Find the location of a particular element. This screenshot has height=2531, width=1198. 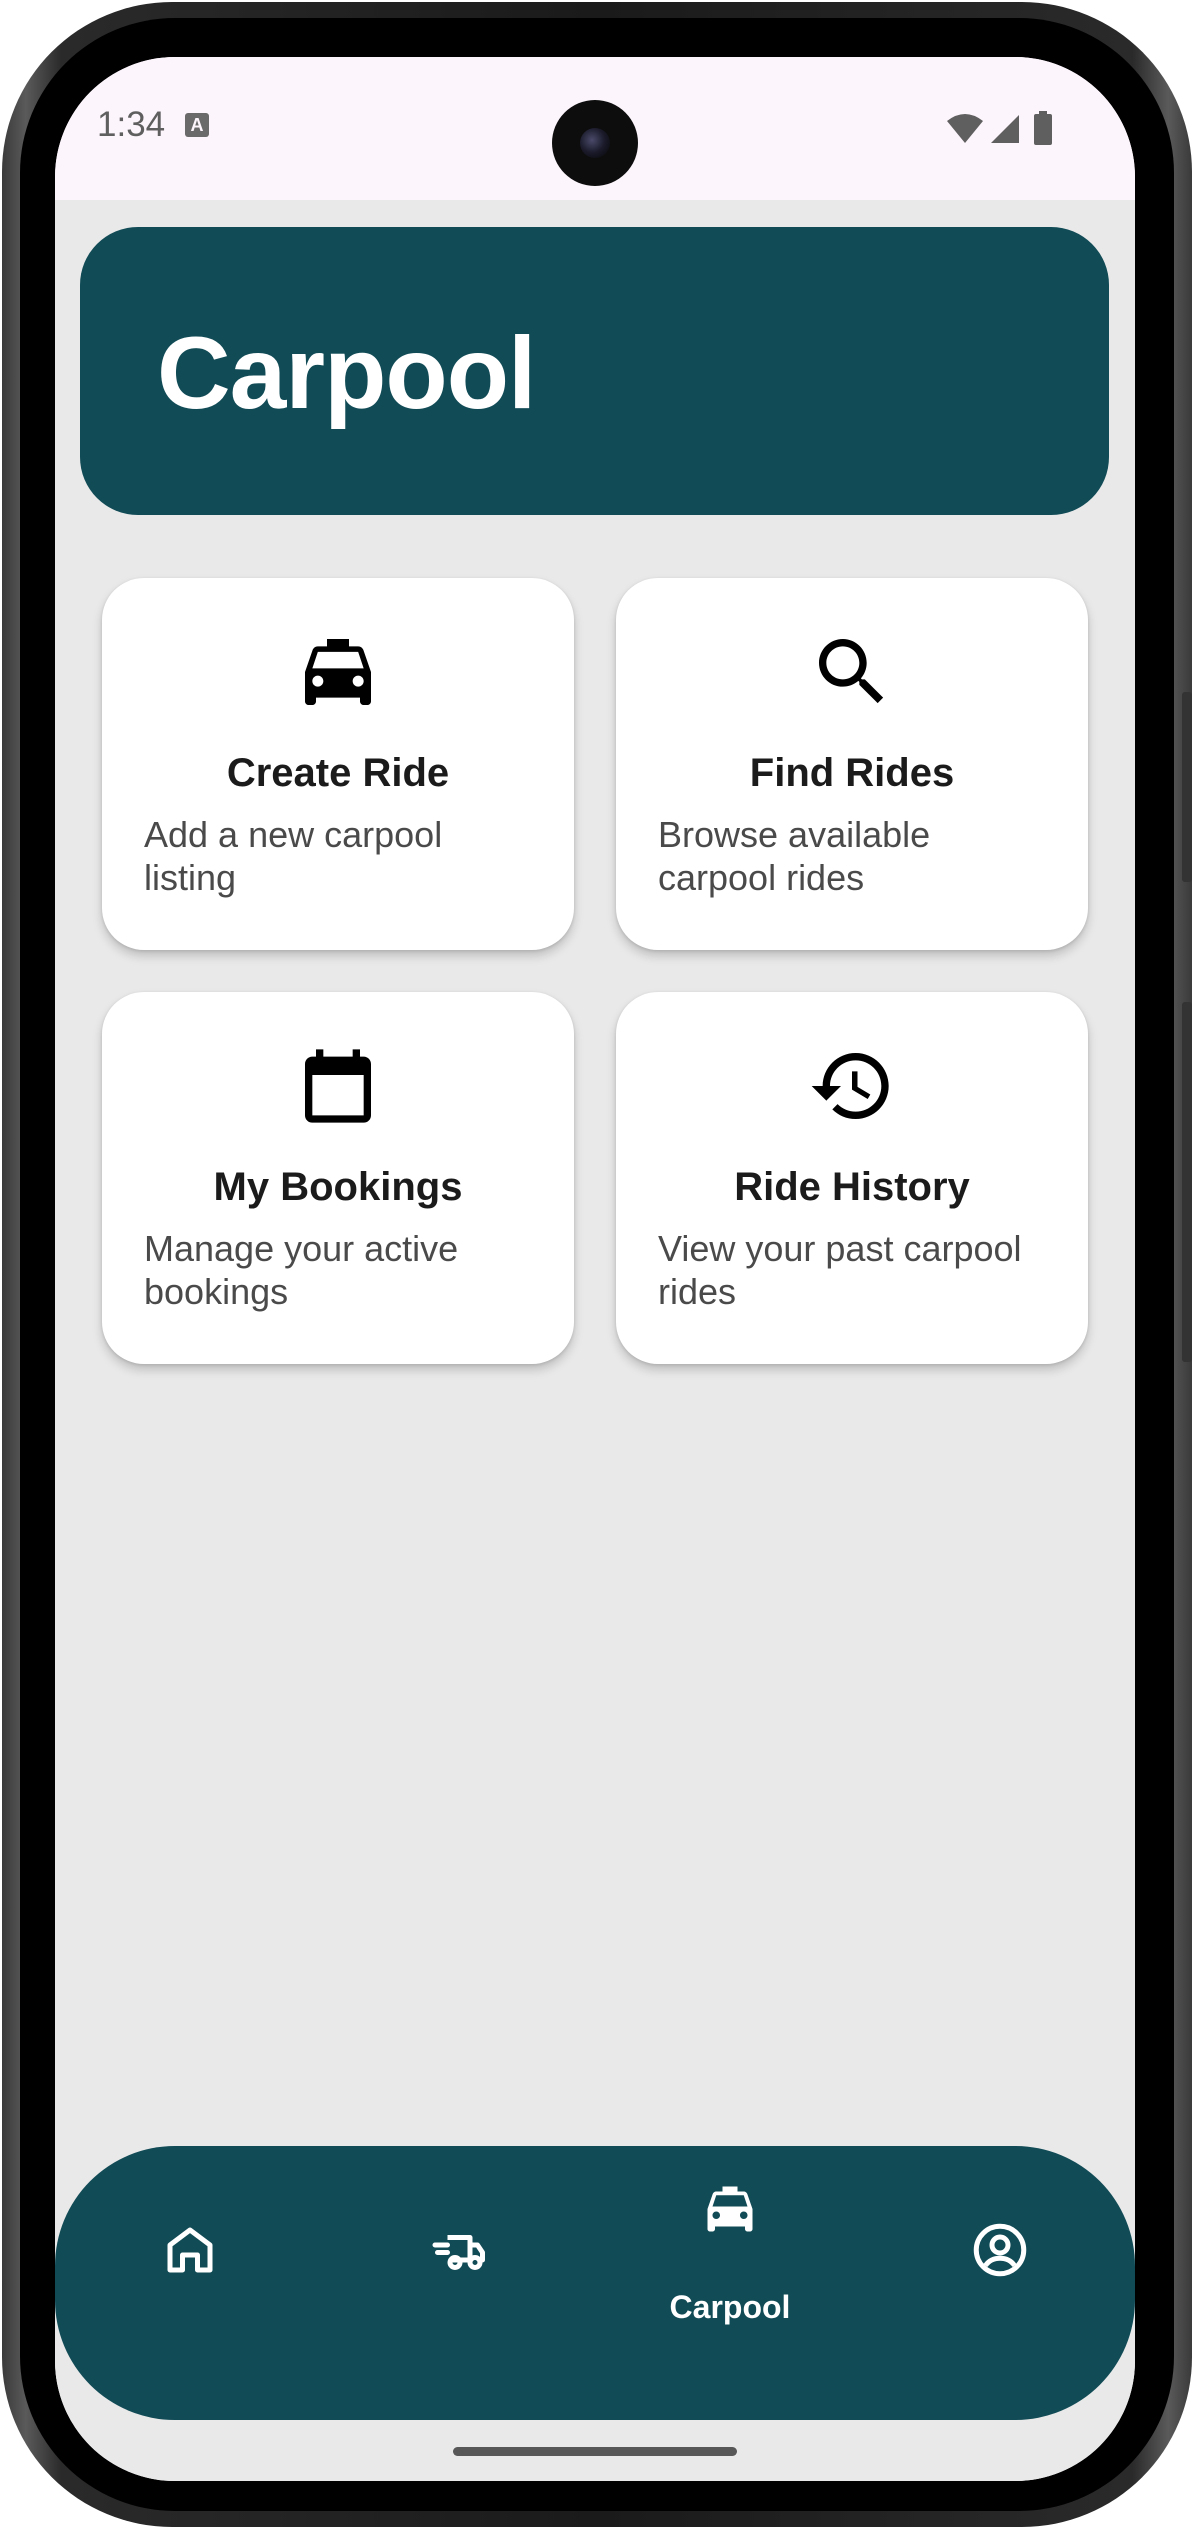

tile-description: Manage your active bookings is located at coordinates (301, 1270).